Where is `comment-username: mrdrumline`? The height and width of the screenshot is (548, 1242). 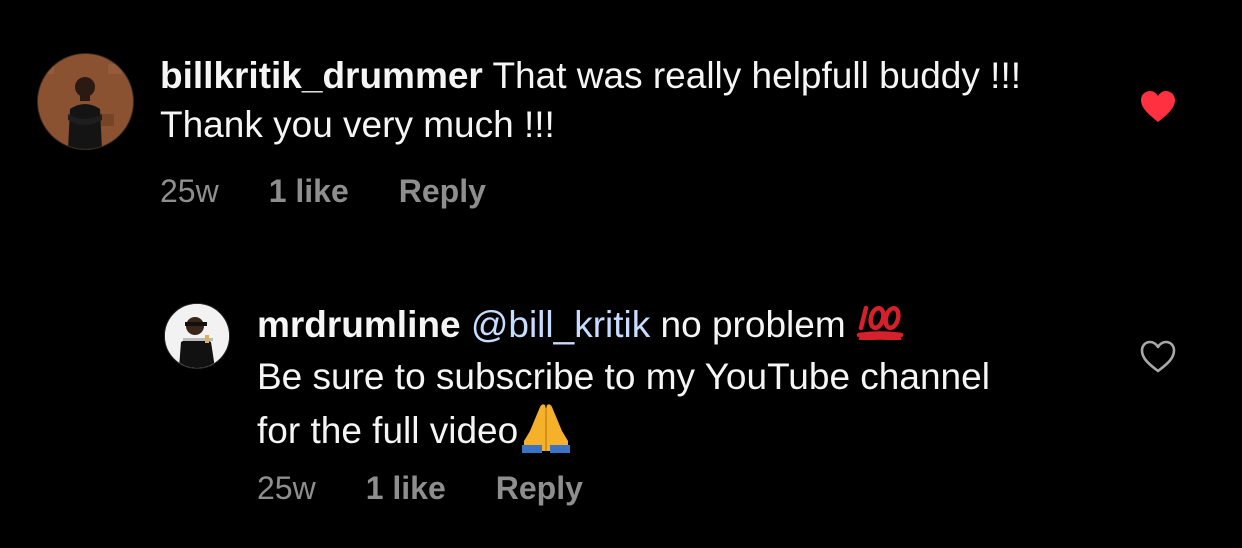 comment-username: mrdrumline is located at coordinates (359, 324).